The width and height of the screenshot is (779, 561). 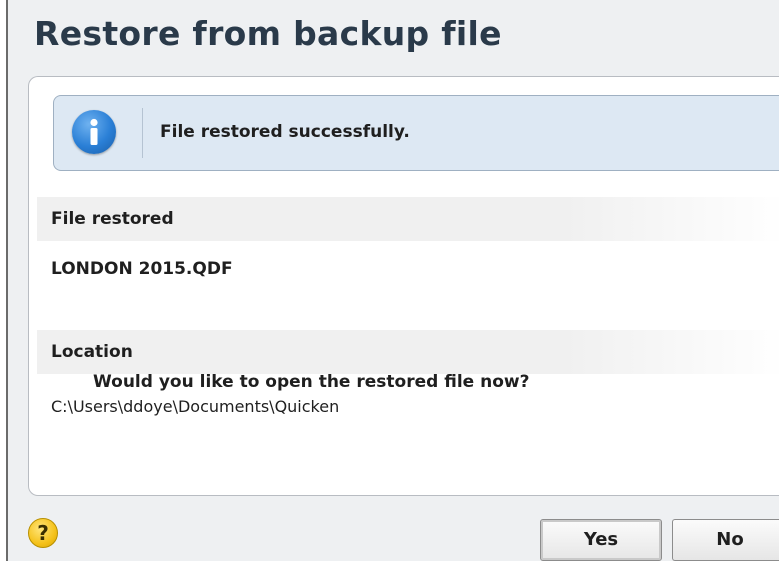 What do you see at coordinates (268, 33) in the screenshot?
I see `dialog-title: Restore from backup file` at bounding box center [268, 33].